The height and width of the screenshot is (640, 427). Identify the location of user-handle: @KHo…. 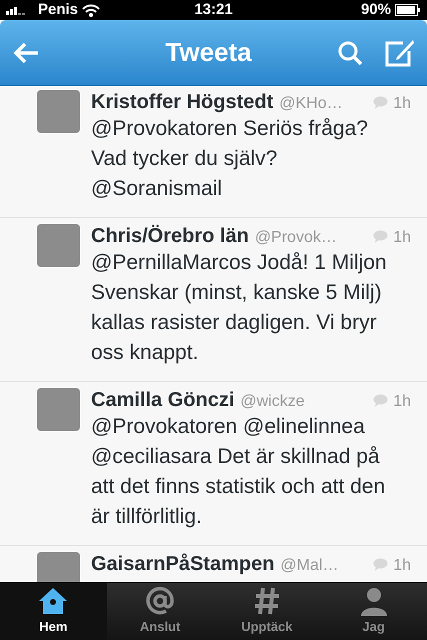
(311, 104).